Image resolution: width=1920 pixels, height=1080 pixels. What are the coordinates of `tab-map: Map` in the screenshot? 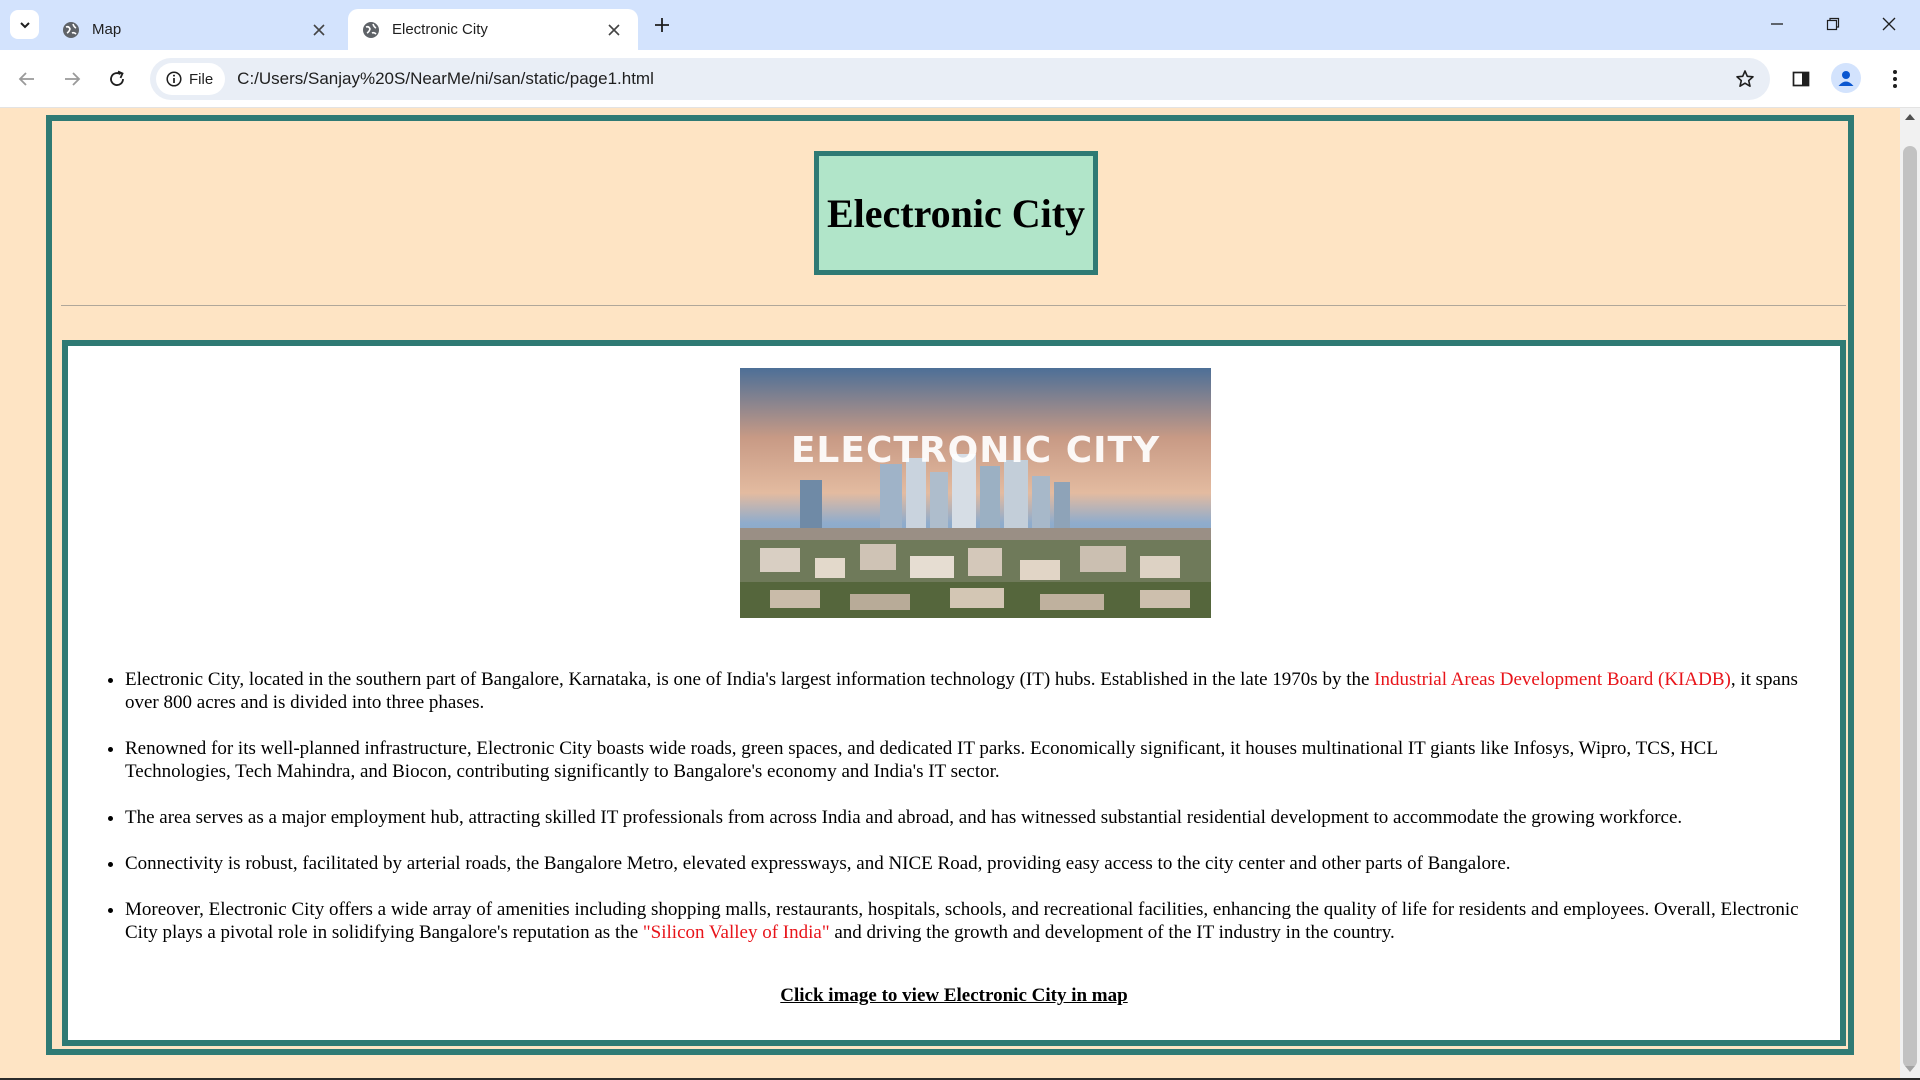 It's located at (195, 29).